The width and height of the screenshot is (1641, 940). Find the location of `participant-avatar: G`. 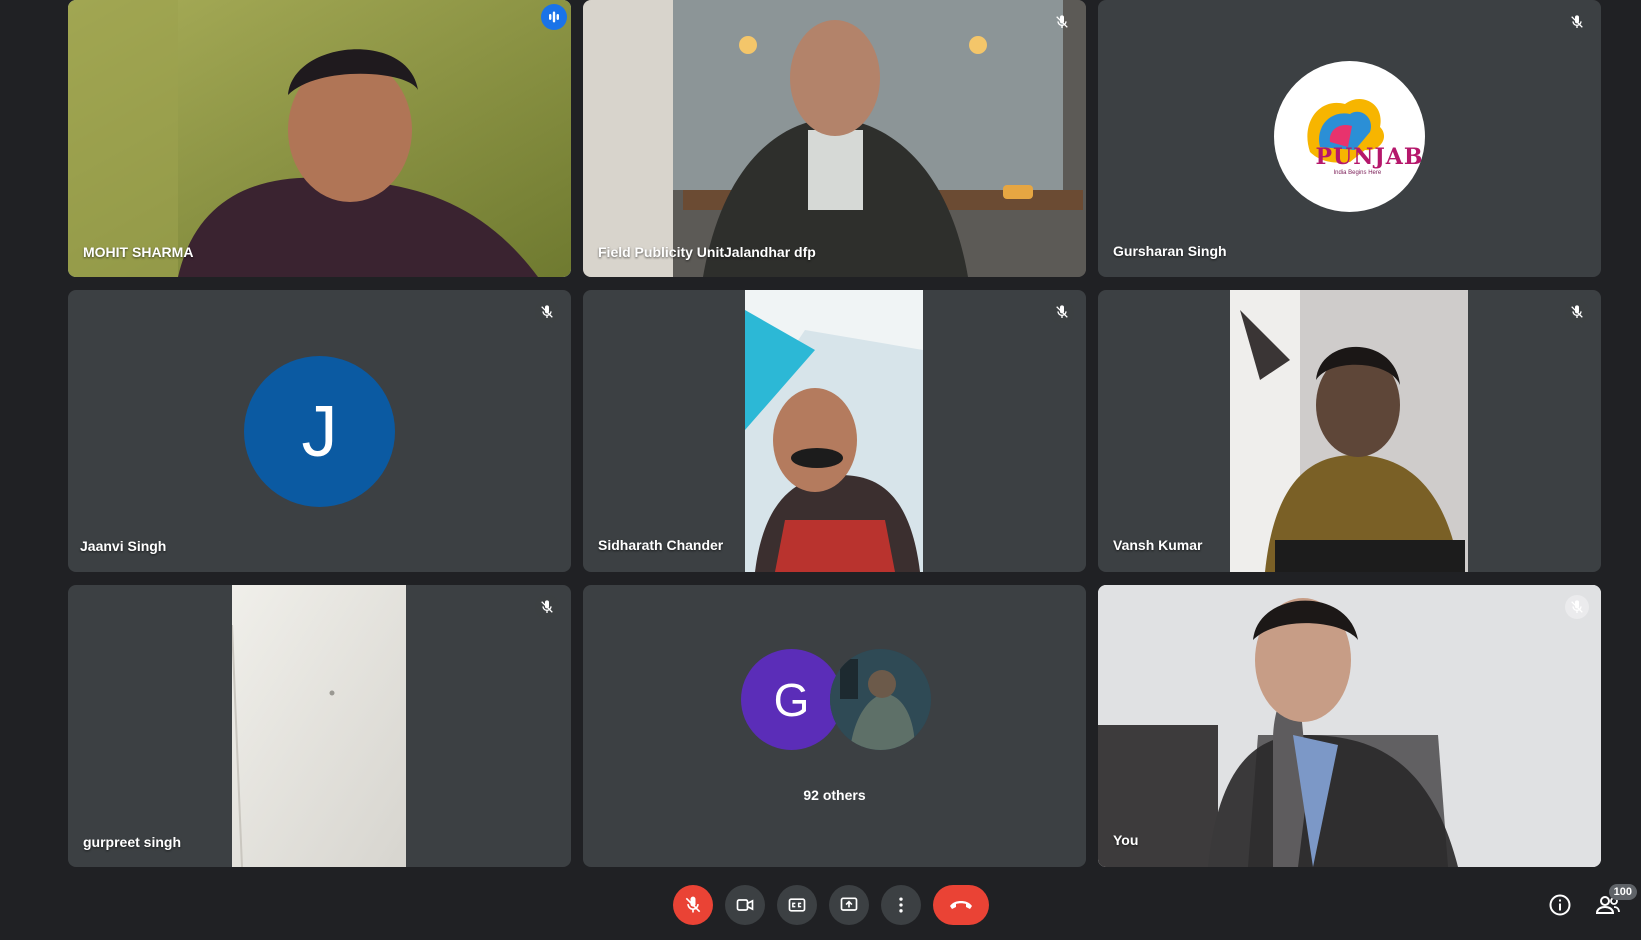

participant-avatar: G is located at coordinates (791, 699).